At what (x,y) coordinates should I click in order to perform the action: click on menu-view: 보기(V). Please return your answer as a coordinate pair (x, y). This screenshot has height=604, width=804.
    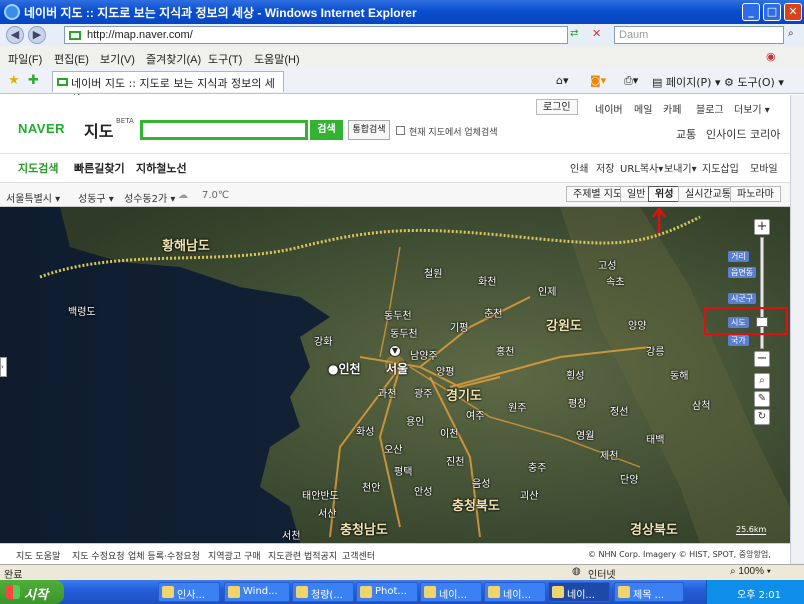
    Looking at the image, I should click on (117, 59).